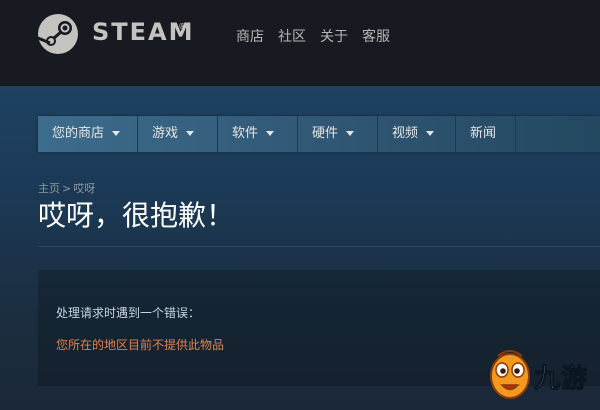 This screenshot has width=600, height=410. I want to click on top-nav-about: 关于, so click(334, 36).